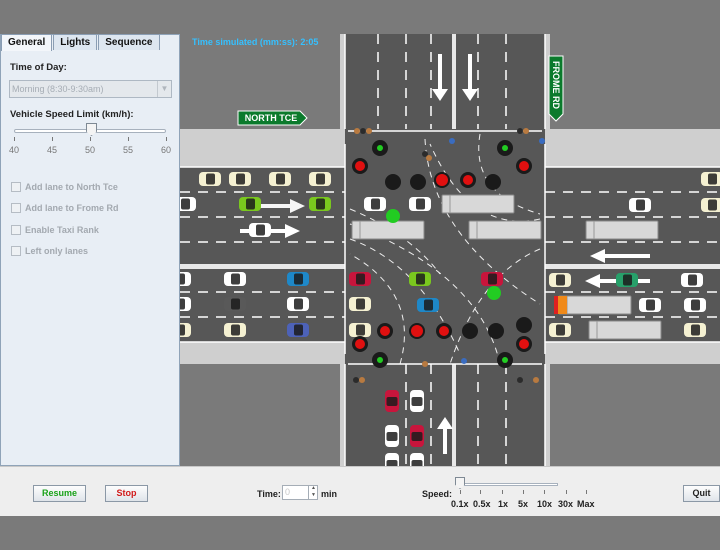 The image size is (720, 550). Describe the element at coordinates (313, 488) in the screenshot. I see `spinner-up-icon: ▲` at that location.